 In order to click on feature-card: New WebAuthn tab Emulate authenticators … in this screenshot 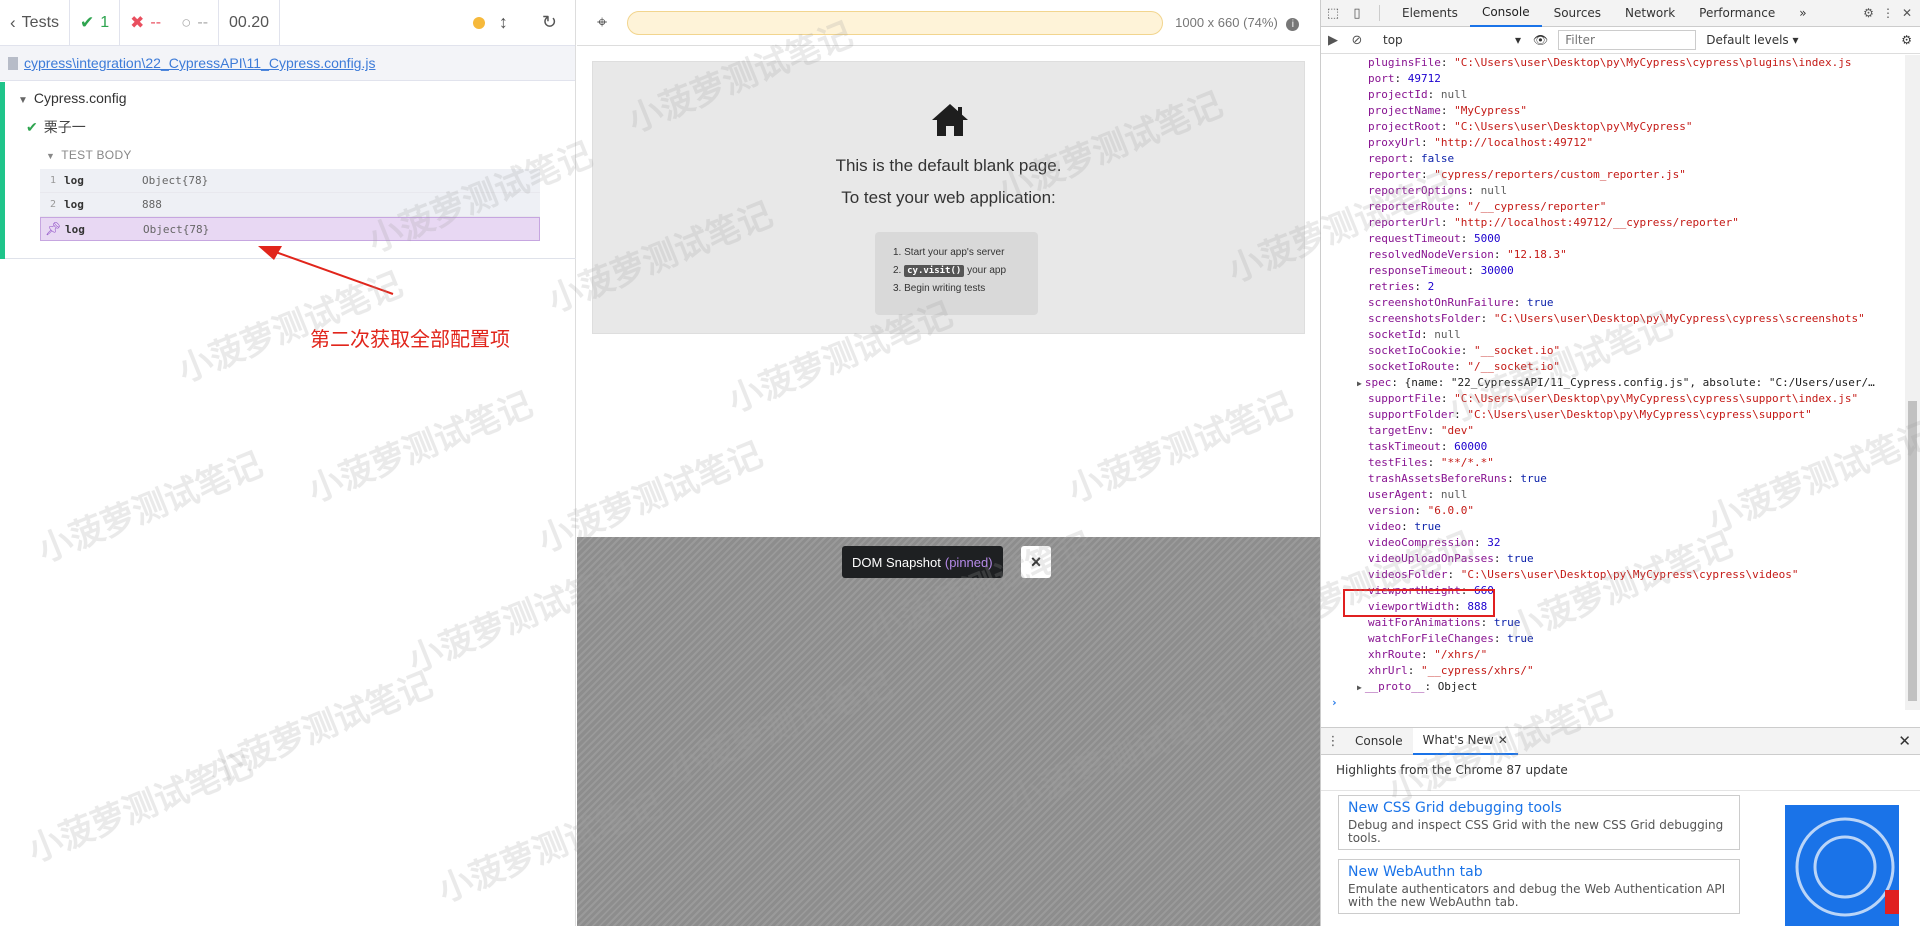, I will do `click(1539, 886)`.